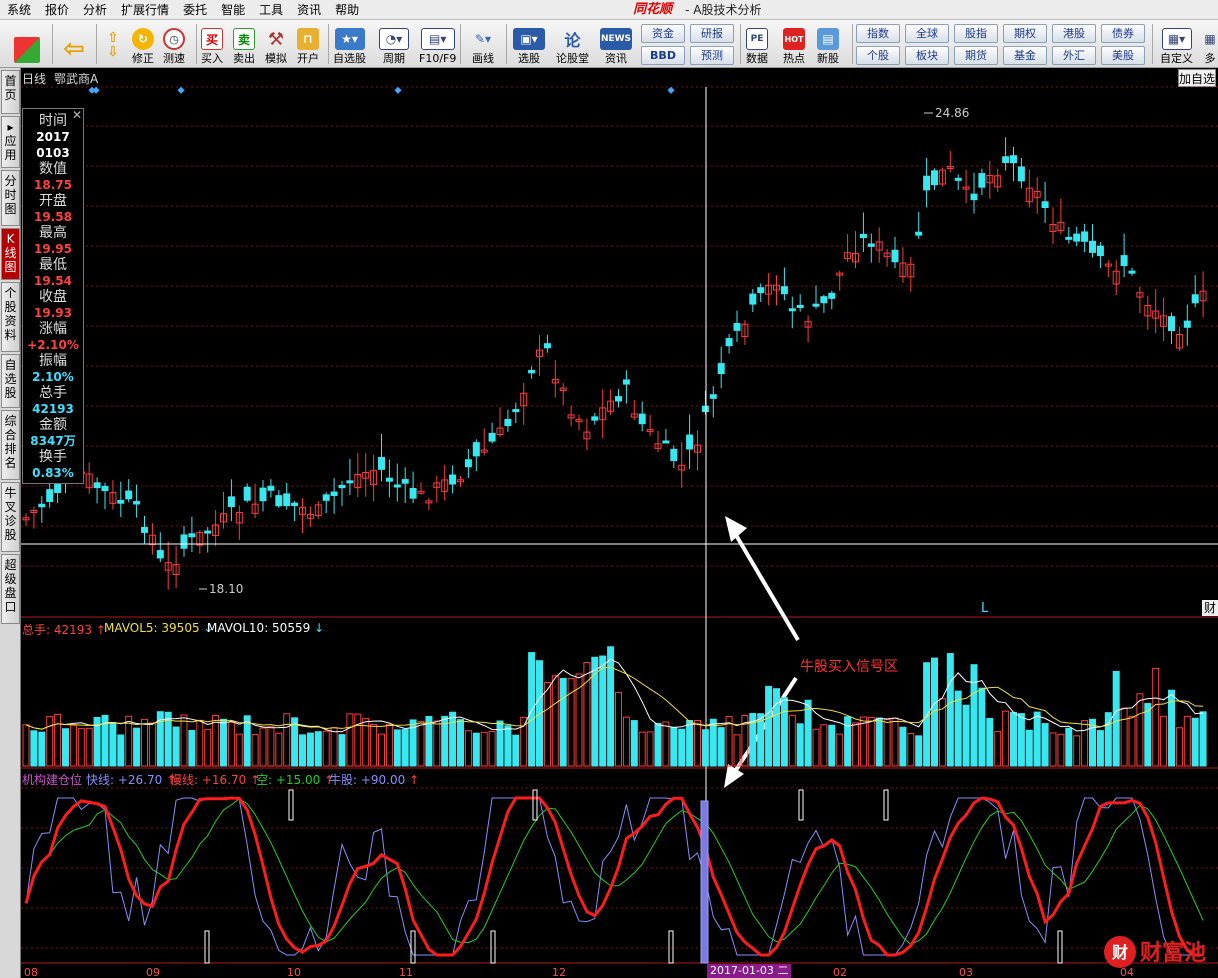  I want to click on buy-button: 买 买入, so click(212, 44).